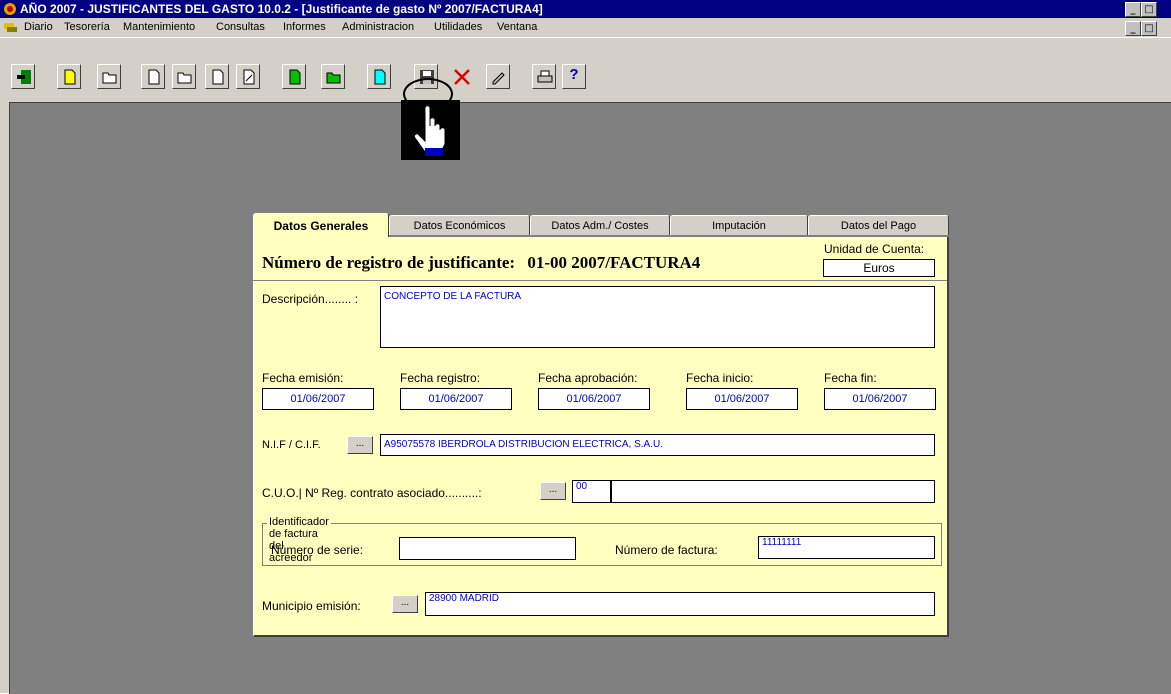  I want to click on document-icon, so click(218, 77).